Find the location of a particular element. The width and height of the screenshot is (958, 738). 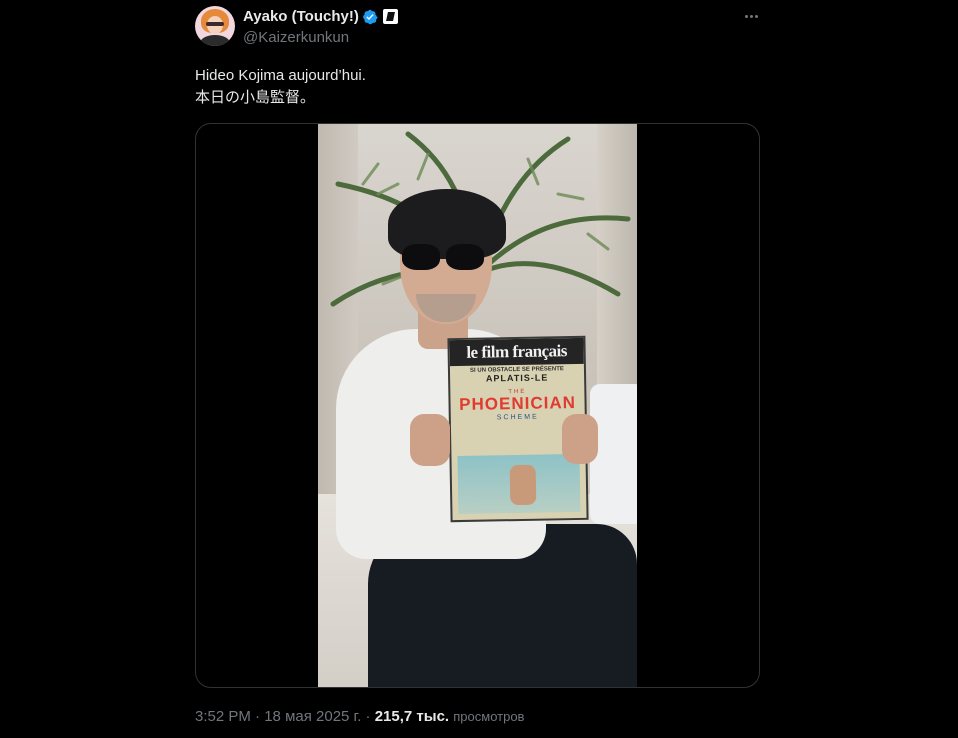

views-count: 215,7 тыс. is located at coordinates (412, 716).